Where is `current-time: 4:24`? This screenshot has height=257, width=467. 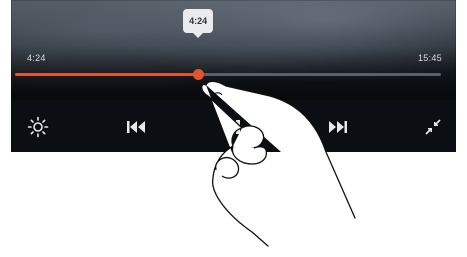
current-time: 4:24 is located at coordinates (36, 58).